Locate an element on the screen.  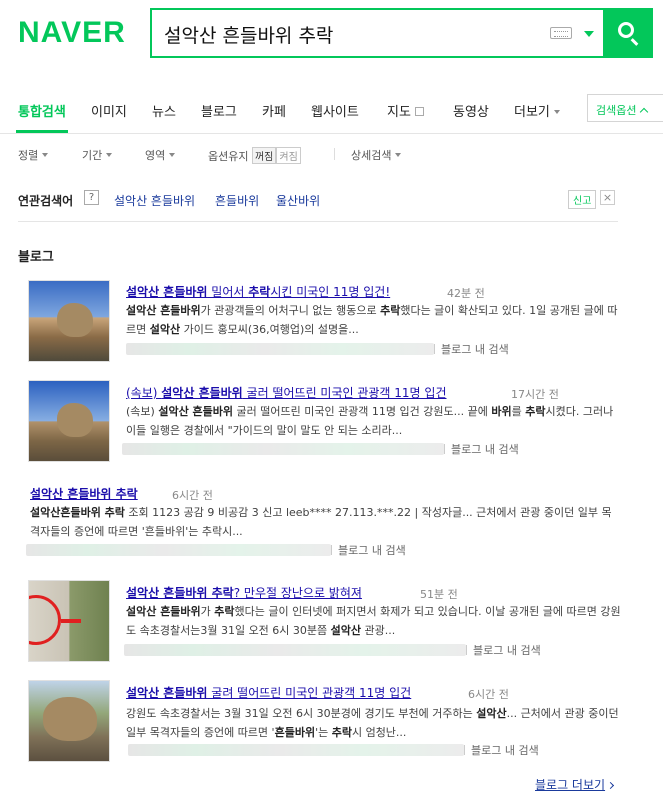
search-tabs: 통합검색 이미지 뉴스 블로그 카페 웹사이트 지도 동영상 더보기 검색옵션 is located at coordinates (331, 109).